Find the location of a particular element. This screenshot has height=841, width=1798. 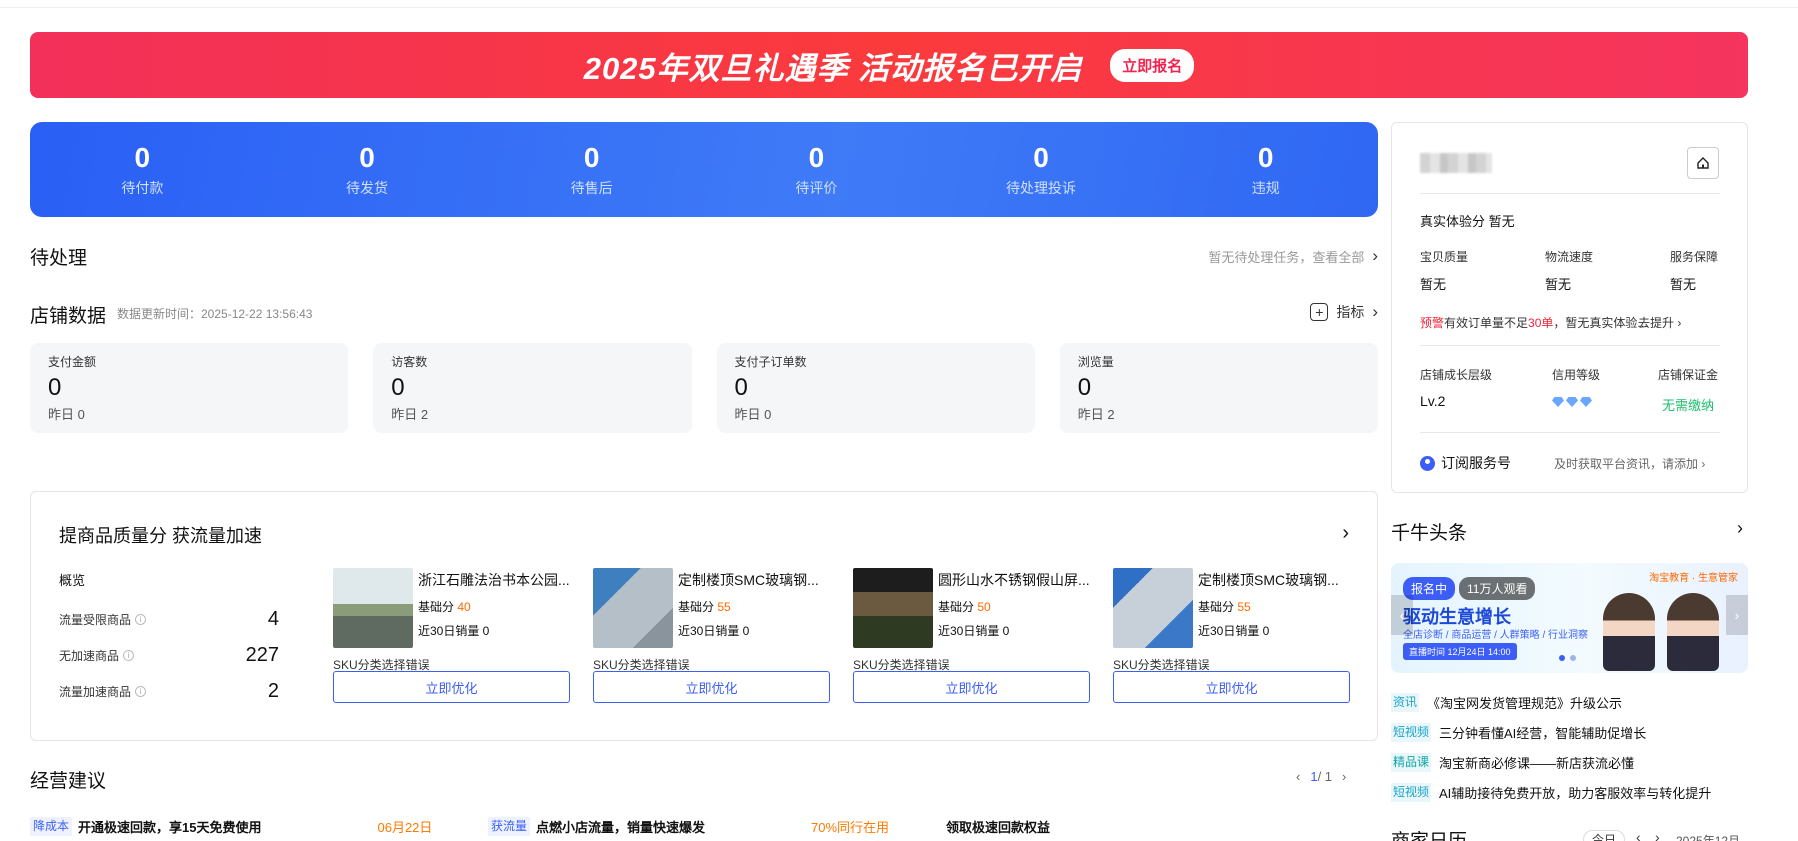

news-item: 短视频 三分钟看懂AI经营，智能辅助促增长 is located at coordinates (1518, 732).